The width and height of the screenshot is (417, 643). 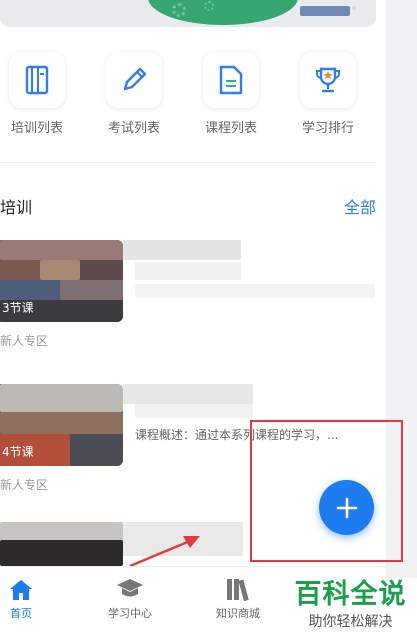 I want to click on books-icon, so click(x=238, y=590).